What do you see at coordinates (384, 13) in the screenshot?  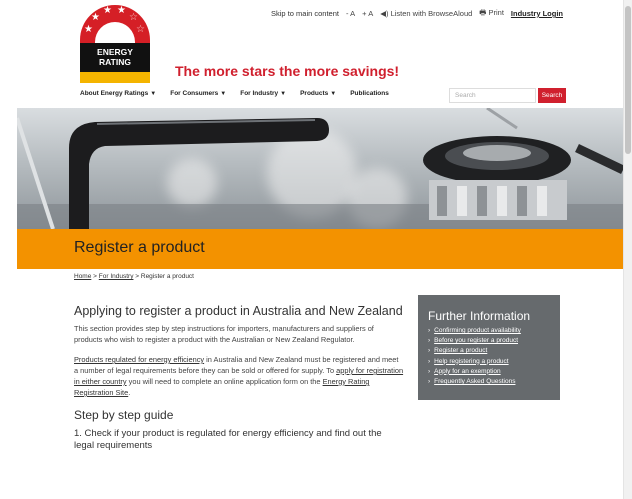 I see `speaker-icon: ◀)` at bounding box center [384, 13].